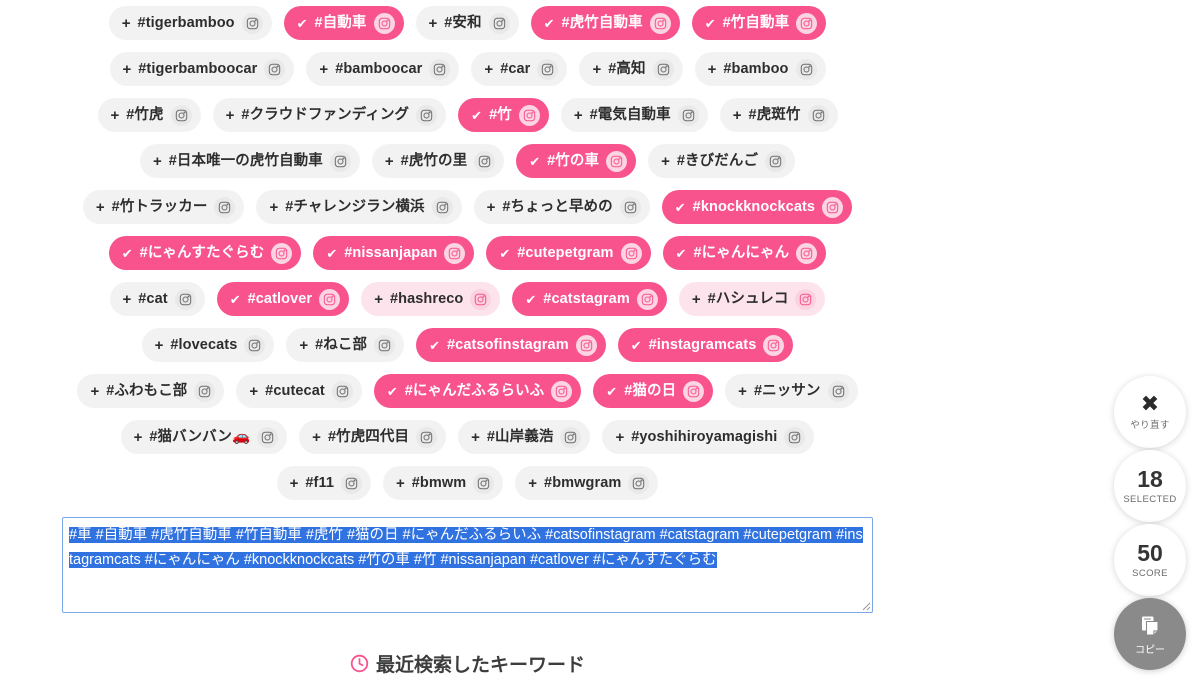  What do you see at coordinates (431, 299) in the screenshot?
I see `hashtag-chip: + #hashreco` at bounding box center [431, 299].